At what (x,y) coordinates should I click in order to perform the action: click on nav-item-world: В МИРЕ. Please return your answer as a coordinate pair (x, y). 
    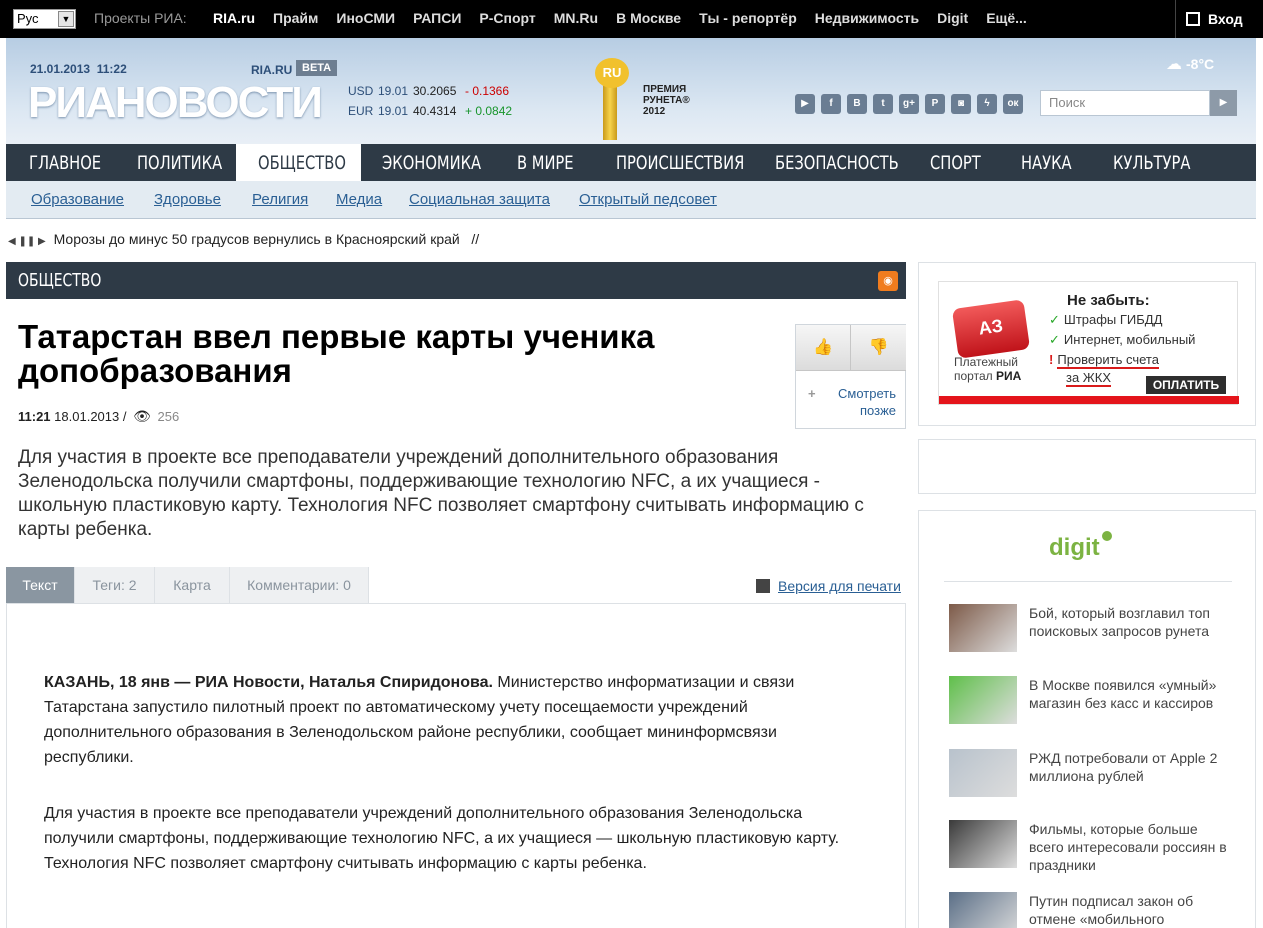
    Looking at the image, I should click on (545, 162).